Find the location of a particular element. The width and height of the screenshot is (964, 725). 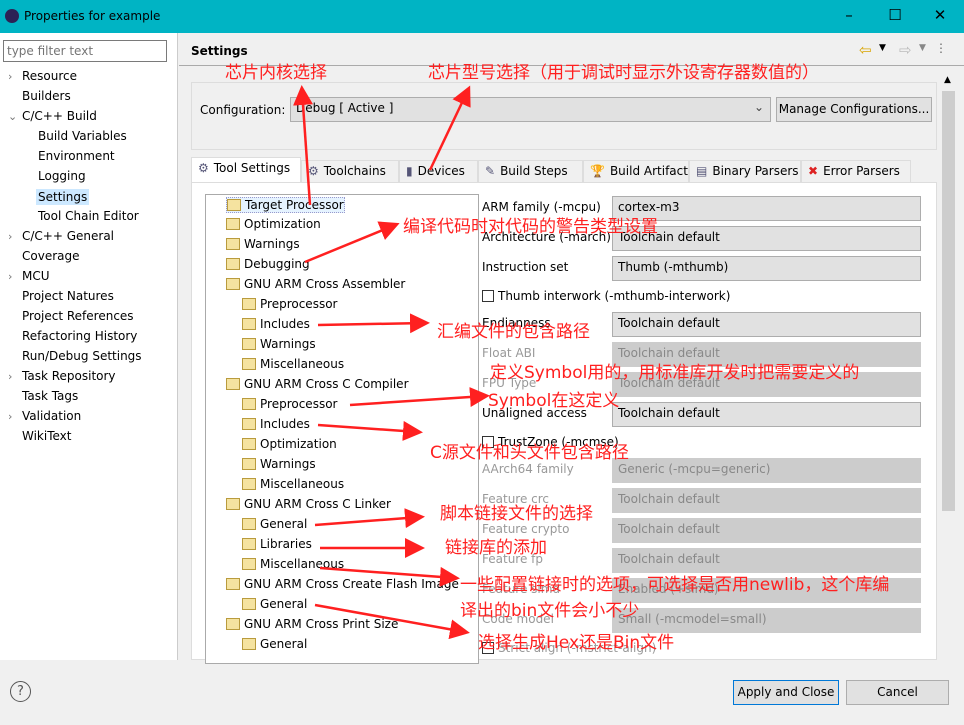

cancel-button: Cancel is located at coordinates (897, 692).